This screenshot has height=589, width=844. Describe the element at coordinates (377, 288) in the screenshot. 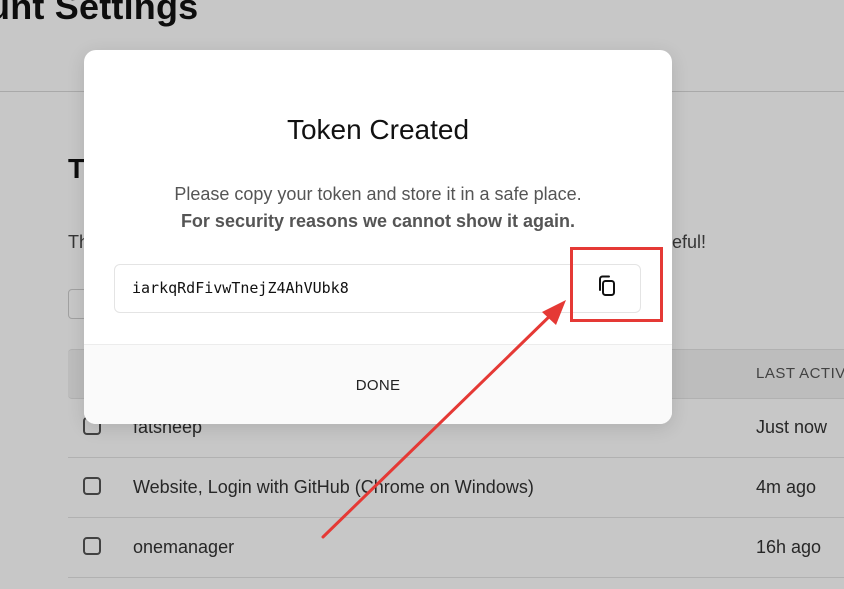

I see `token-field: iarkqRdFivwTnejZ4AhVUbk8` at that location.